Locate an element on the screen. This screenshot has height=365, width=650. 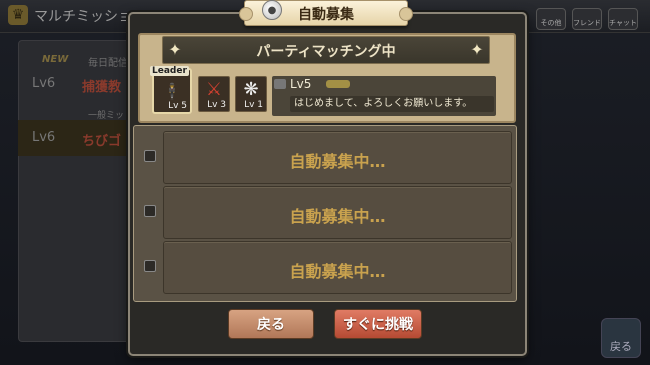
member-level-value: 1 is located at coordinates (260, 105).